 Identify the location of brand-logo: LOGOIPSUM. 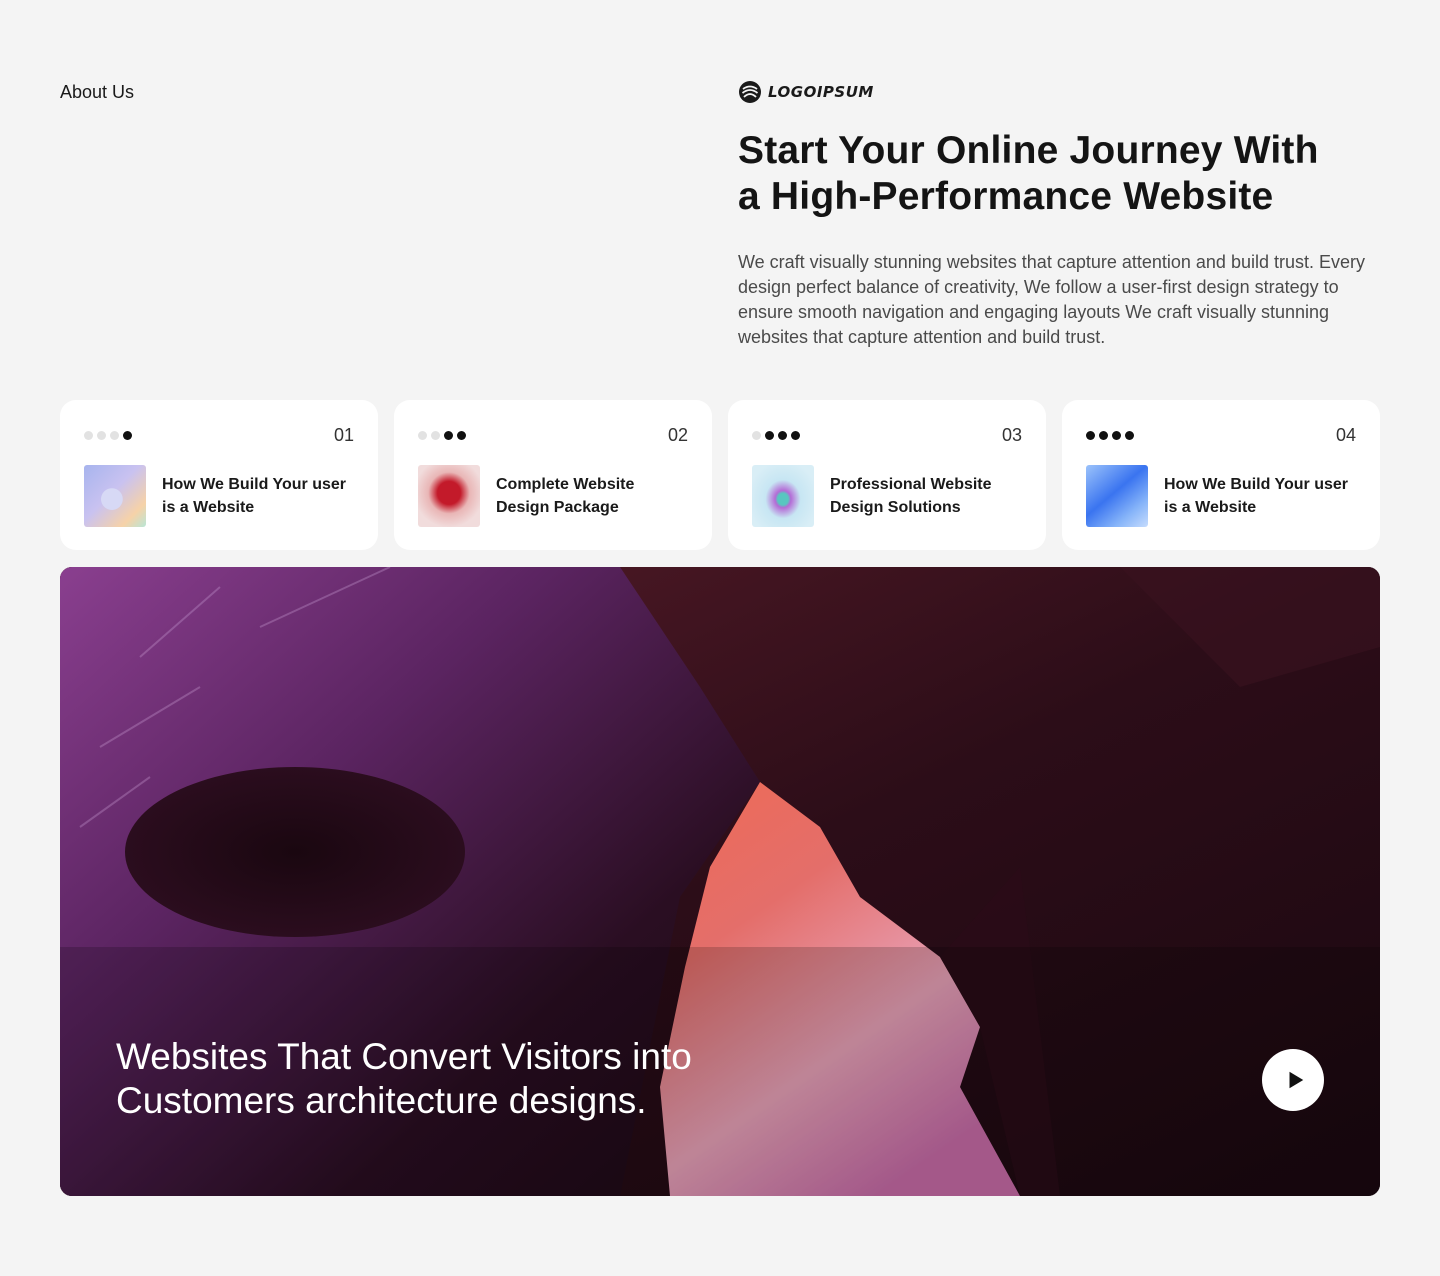
(1059, 92).